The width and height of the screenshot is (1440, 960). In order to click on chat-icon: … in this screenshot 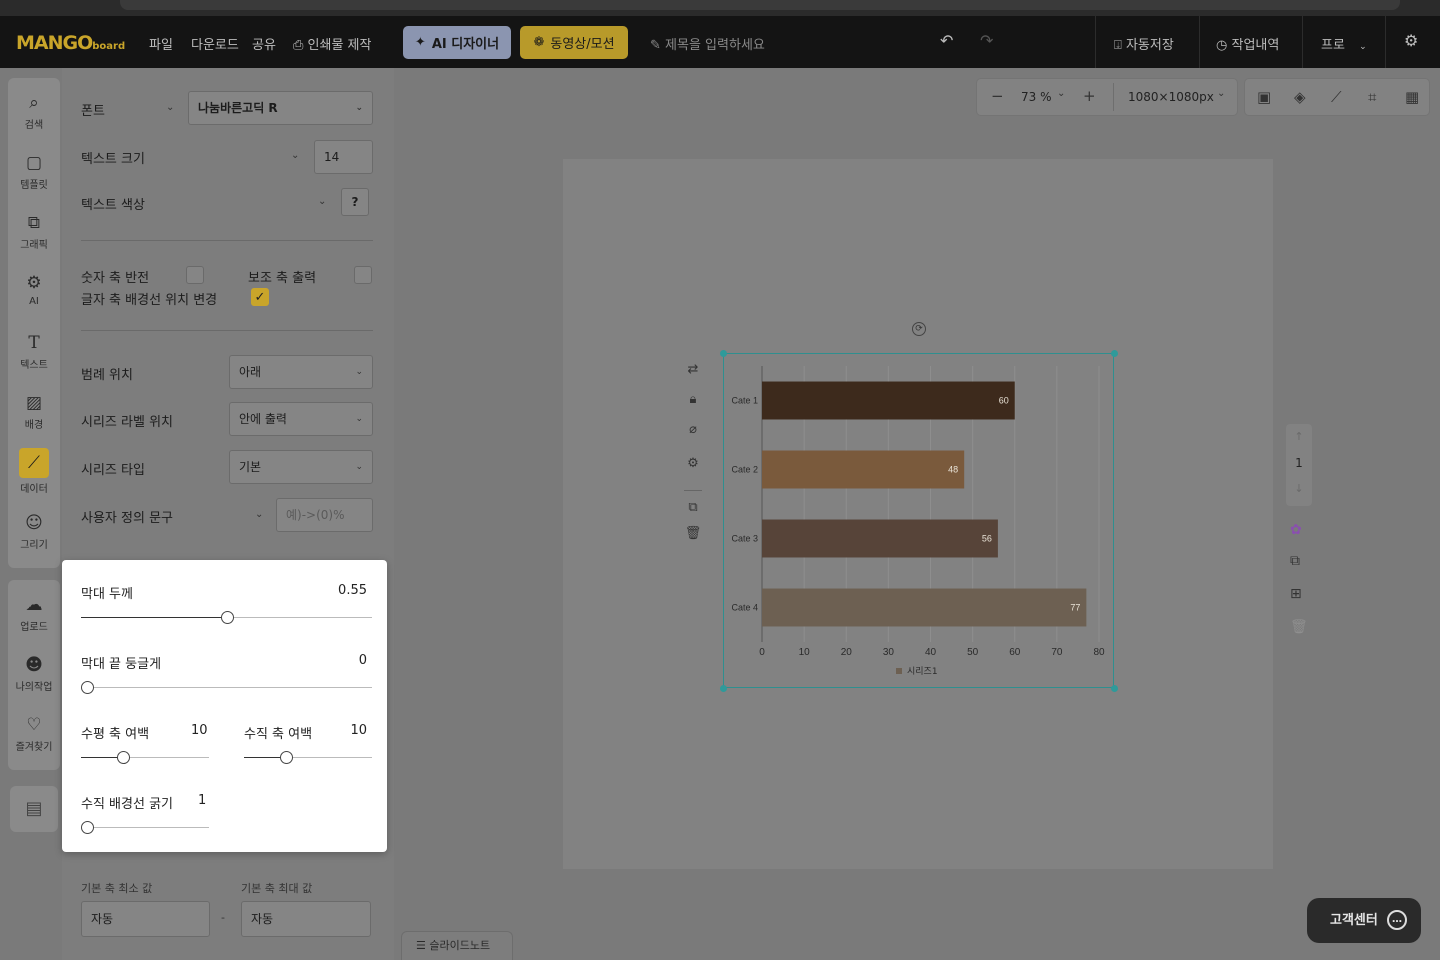, I will do `click(1397, 920)`.